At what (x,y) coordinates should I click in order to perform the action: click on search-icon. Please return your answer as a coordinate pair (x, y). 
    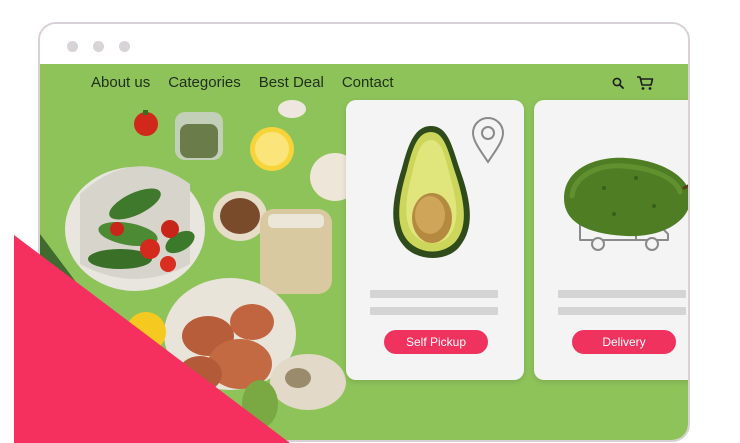
    Looking at the image, I should click on (618, 83).